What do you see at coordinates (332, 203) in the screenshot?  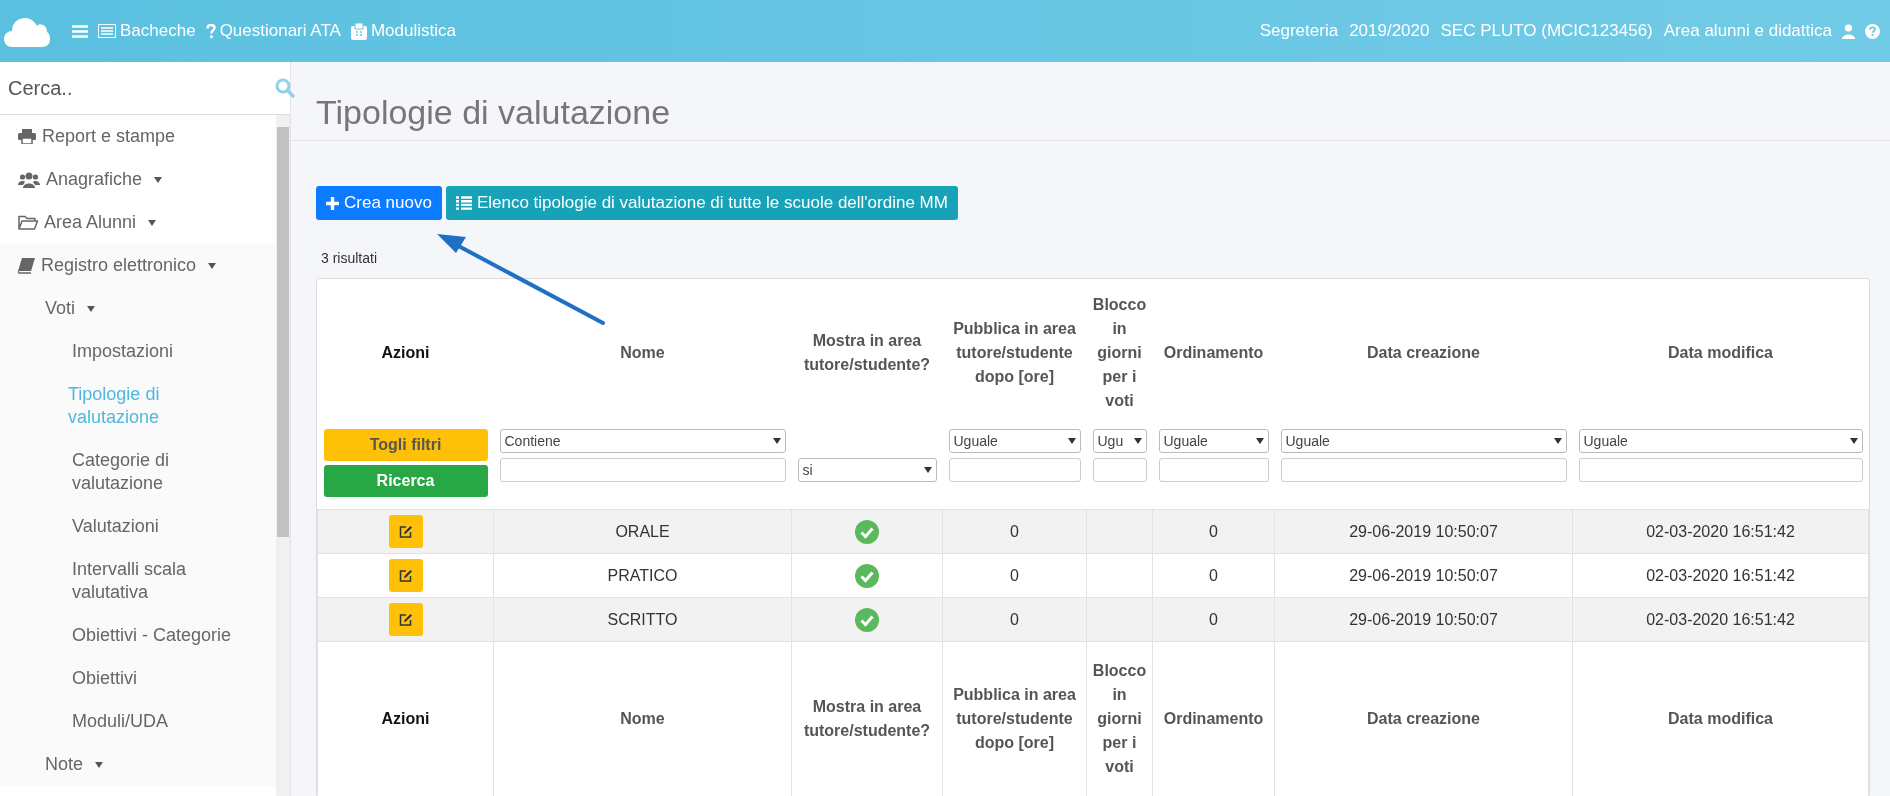 I see `plus-icon` at bounding box center [332, 203].